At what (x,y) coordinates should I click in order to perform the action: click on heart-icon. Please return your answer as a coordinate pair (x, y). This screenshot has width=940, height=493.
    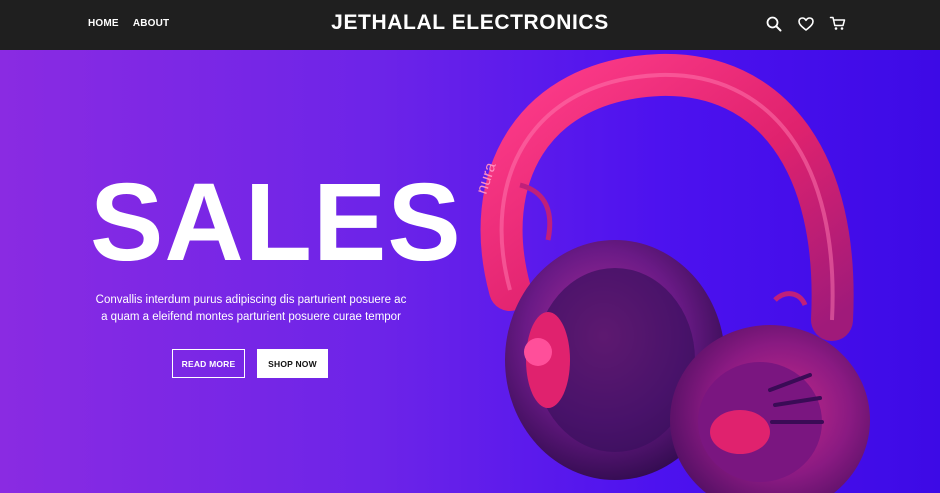
    Looking at the image, I should click on (806, 24).